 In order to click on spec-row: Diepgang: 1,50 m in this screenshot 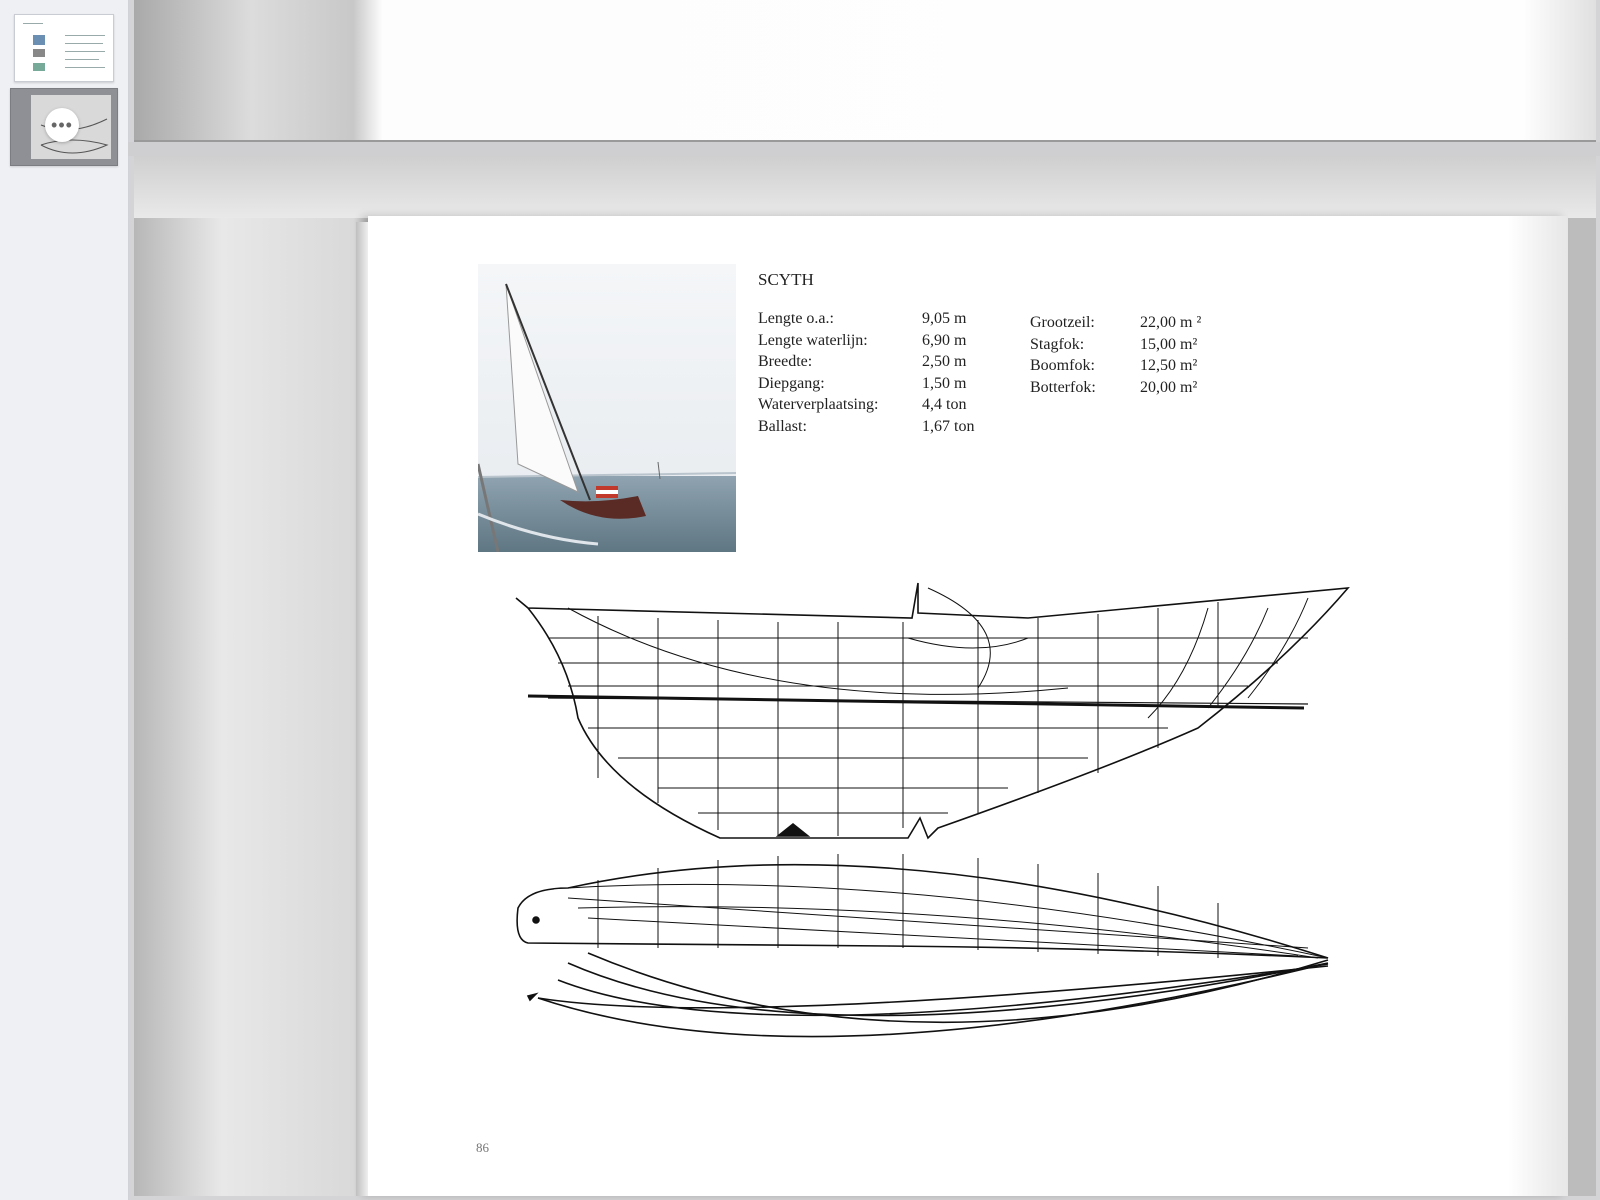, I will do `click(895, 386)`.